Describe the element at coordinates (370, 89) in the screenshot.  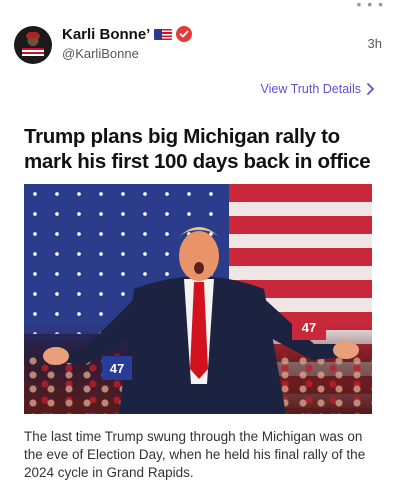
I see `chevron-right-icon` at that location.